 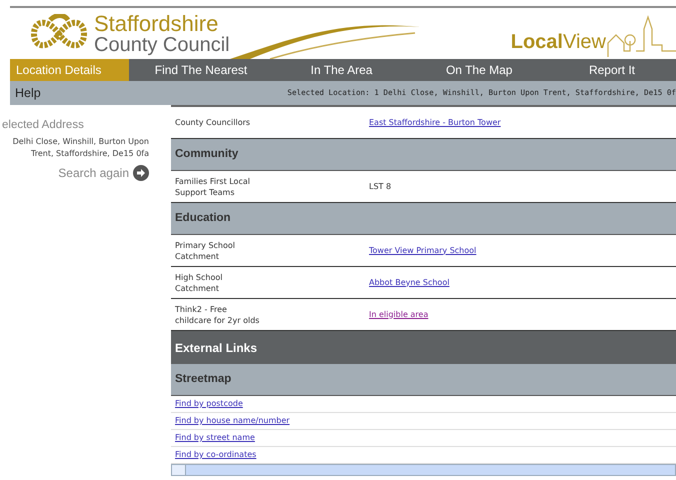 What do you see at coordinates (141, 173) in the screenshot?
I see `arrow-right-icon` at bounding box center [141, 173].